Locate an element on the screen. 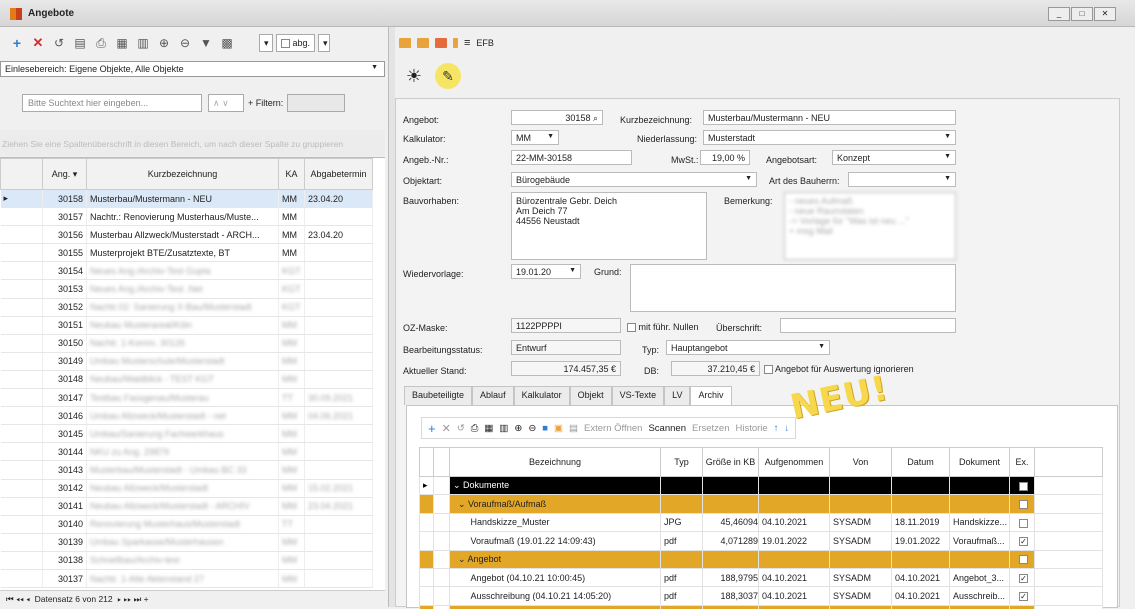  bookmark-icon is located at coordinates (455, 43).